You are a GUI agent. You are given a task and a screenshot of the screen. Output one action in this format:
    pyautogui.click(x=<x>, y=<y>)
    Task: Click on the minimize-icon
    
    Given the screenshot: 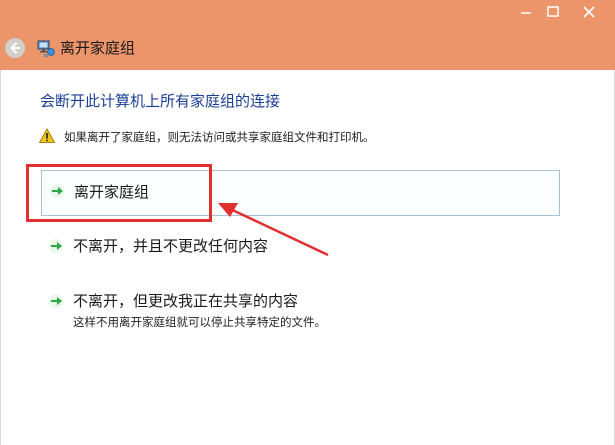 What is the action you would take?
    pyautogui.click(x=526, y=12)
    